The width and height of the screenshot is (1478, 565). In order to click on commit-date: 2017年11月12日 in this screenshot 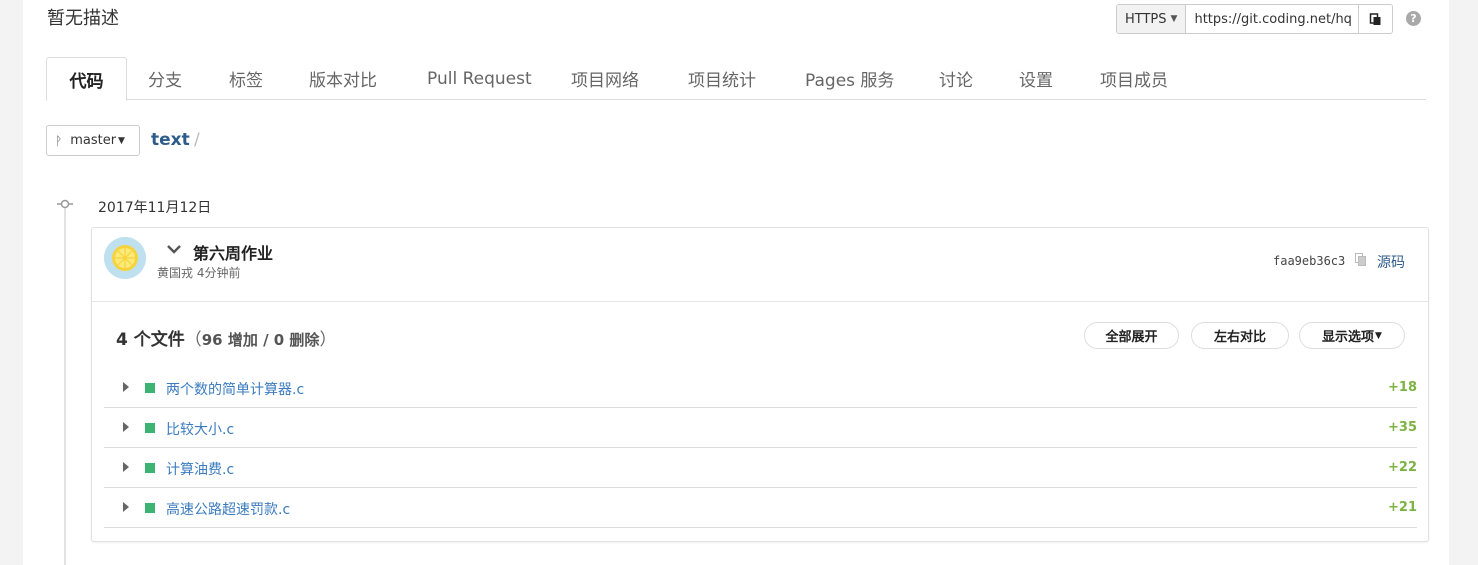, I will do `click(155, 208)`.